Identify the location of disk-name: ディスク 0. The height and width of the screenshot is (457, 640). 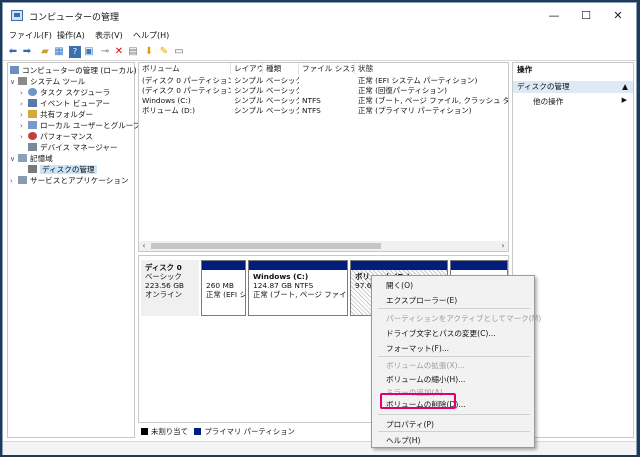
(163, 267).